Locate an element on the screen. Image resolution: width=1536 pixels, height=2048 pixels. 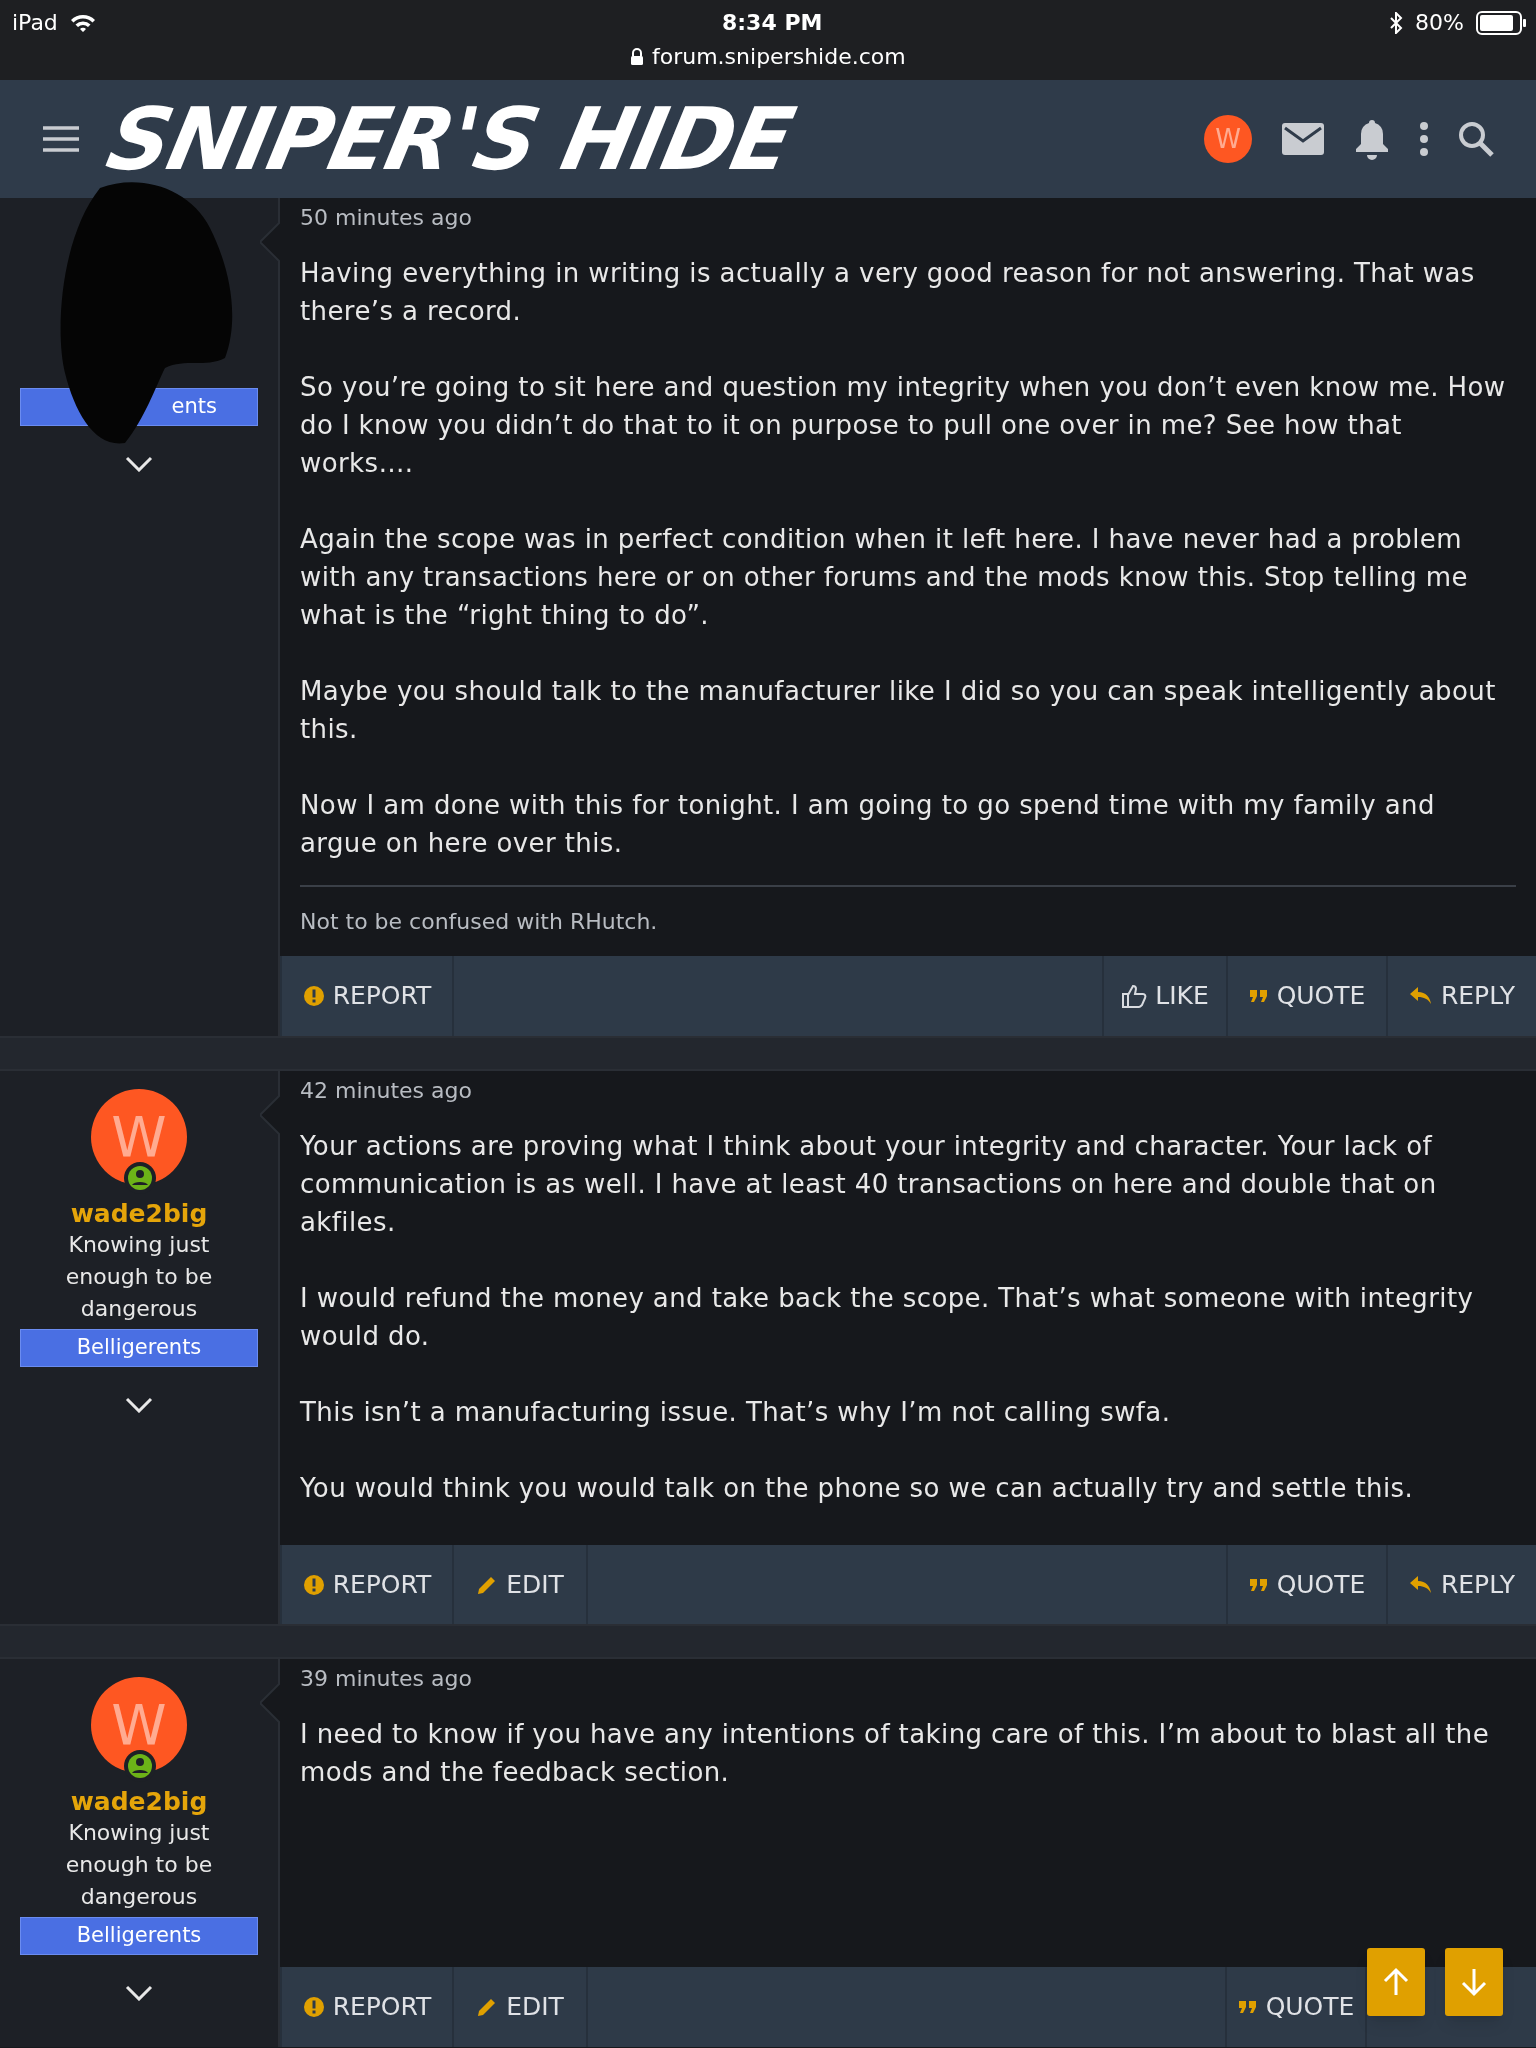
menu-icon is located at coordinates (61, 139).